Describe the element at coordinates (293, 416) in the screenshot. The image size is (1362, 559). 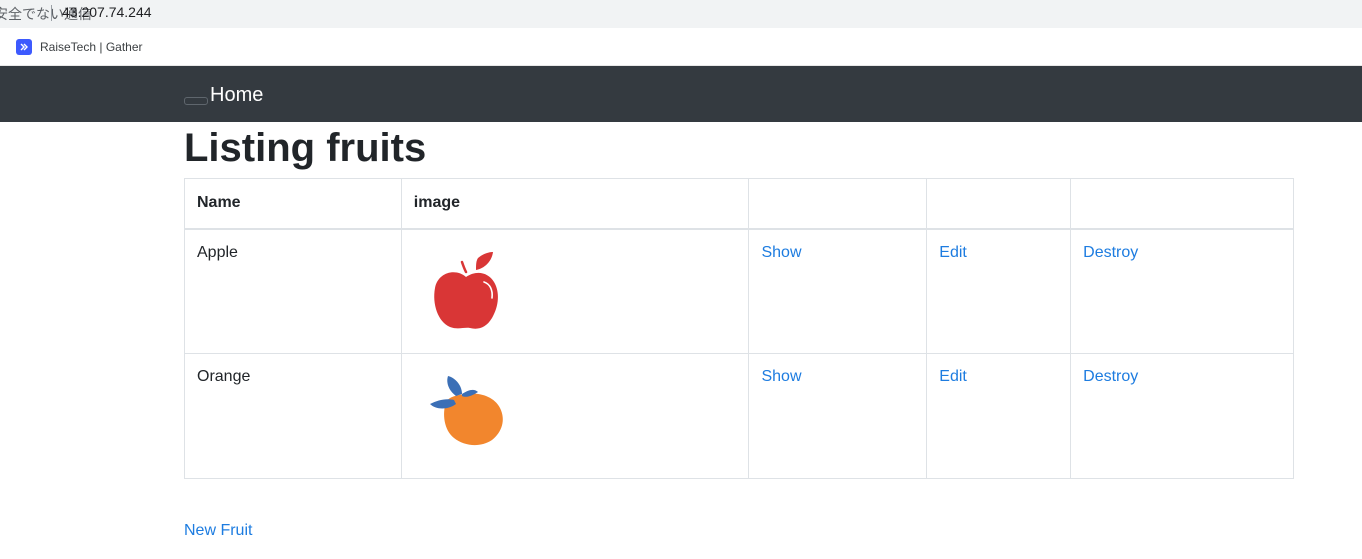
I see `fruit-name-cell: Orange` at that location.